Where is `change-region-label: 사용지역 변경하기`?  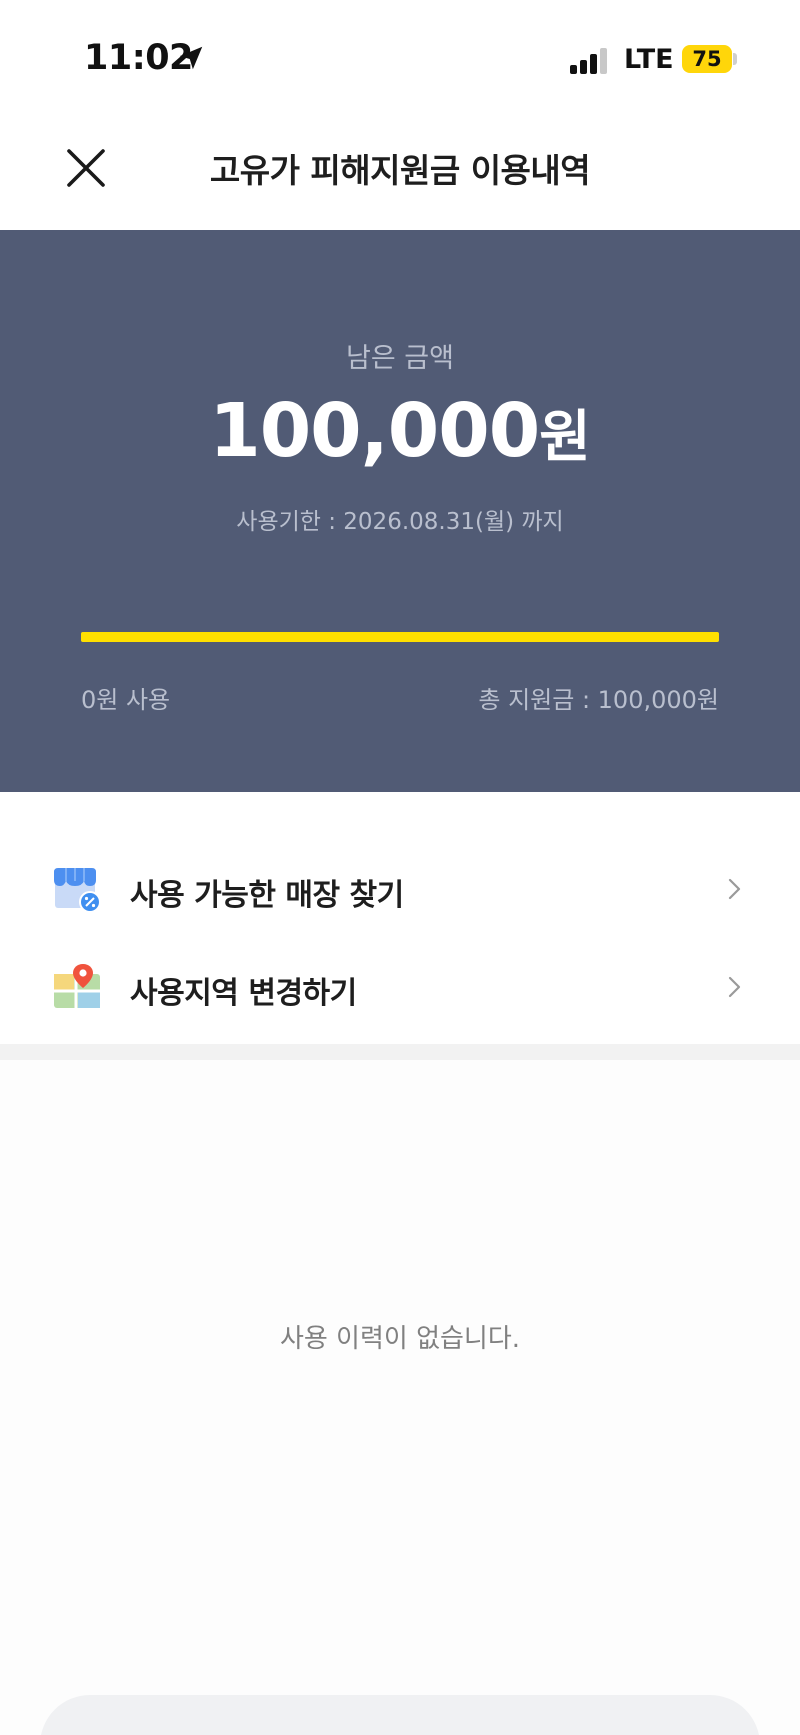 change-region-label: 사용지역 변경하기 is located at coordinates (243, 993).